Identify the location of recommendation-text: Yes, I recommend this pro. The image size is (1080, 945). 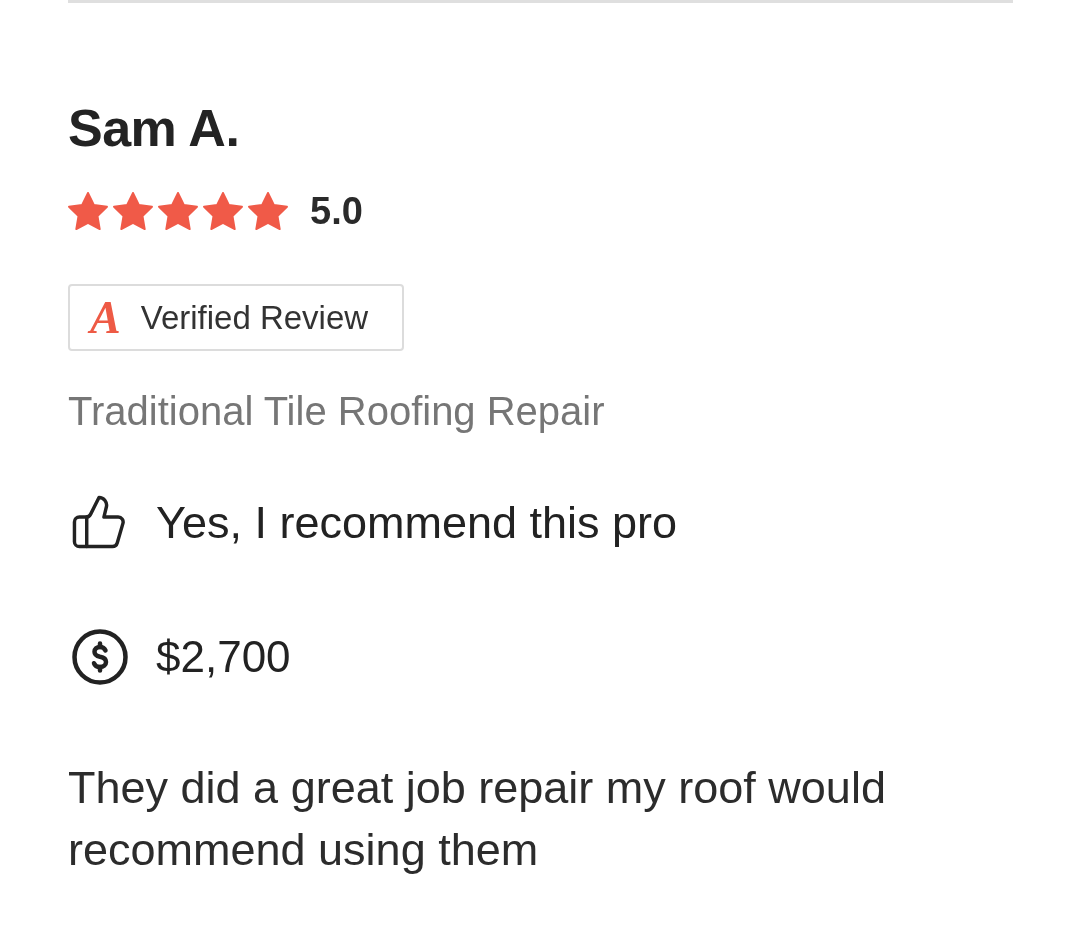
(417, 522).